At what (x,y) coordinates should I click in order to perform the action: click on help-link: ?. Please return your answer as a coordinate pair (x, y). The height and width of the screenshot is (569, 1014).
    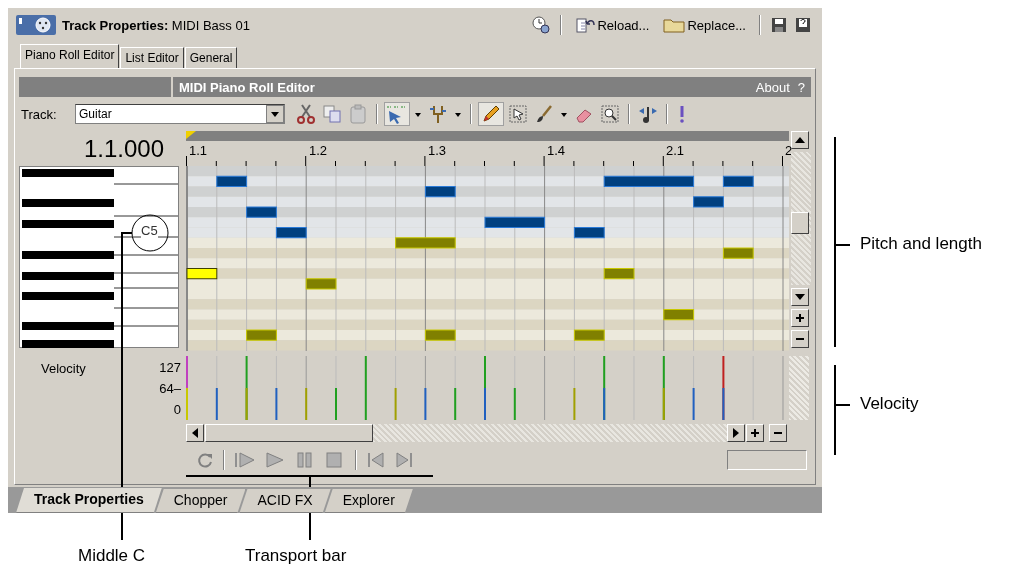
    Looking at the image, I should click on (801, 87).